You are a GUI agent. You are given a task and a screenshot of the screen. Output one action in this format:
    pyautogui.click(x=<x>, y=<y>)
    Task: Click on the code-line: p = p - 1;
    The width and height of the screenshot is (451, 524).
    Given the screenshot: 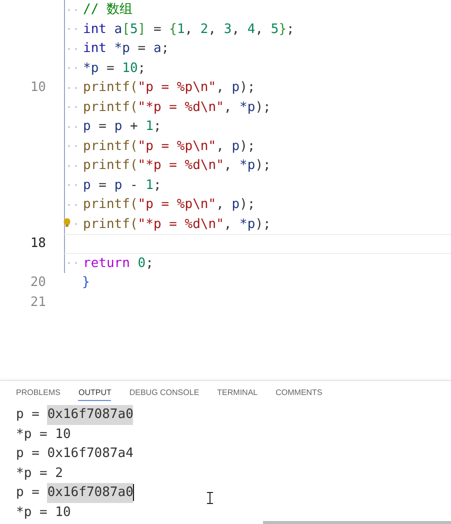 What is the action you would take?
    pyautogui.click(x=122, y=185)
    